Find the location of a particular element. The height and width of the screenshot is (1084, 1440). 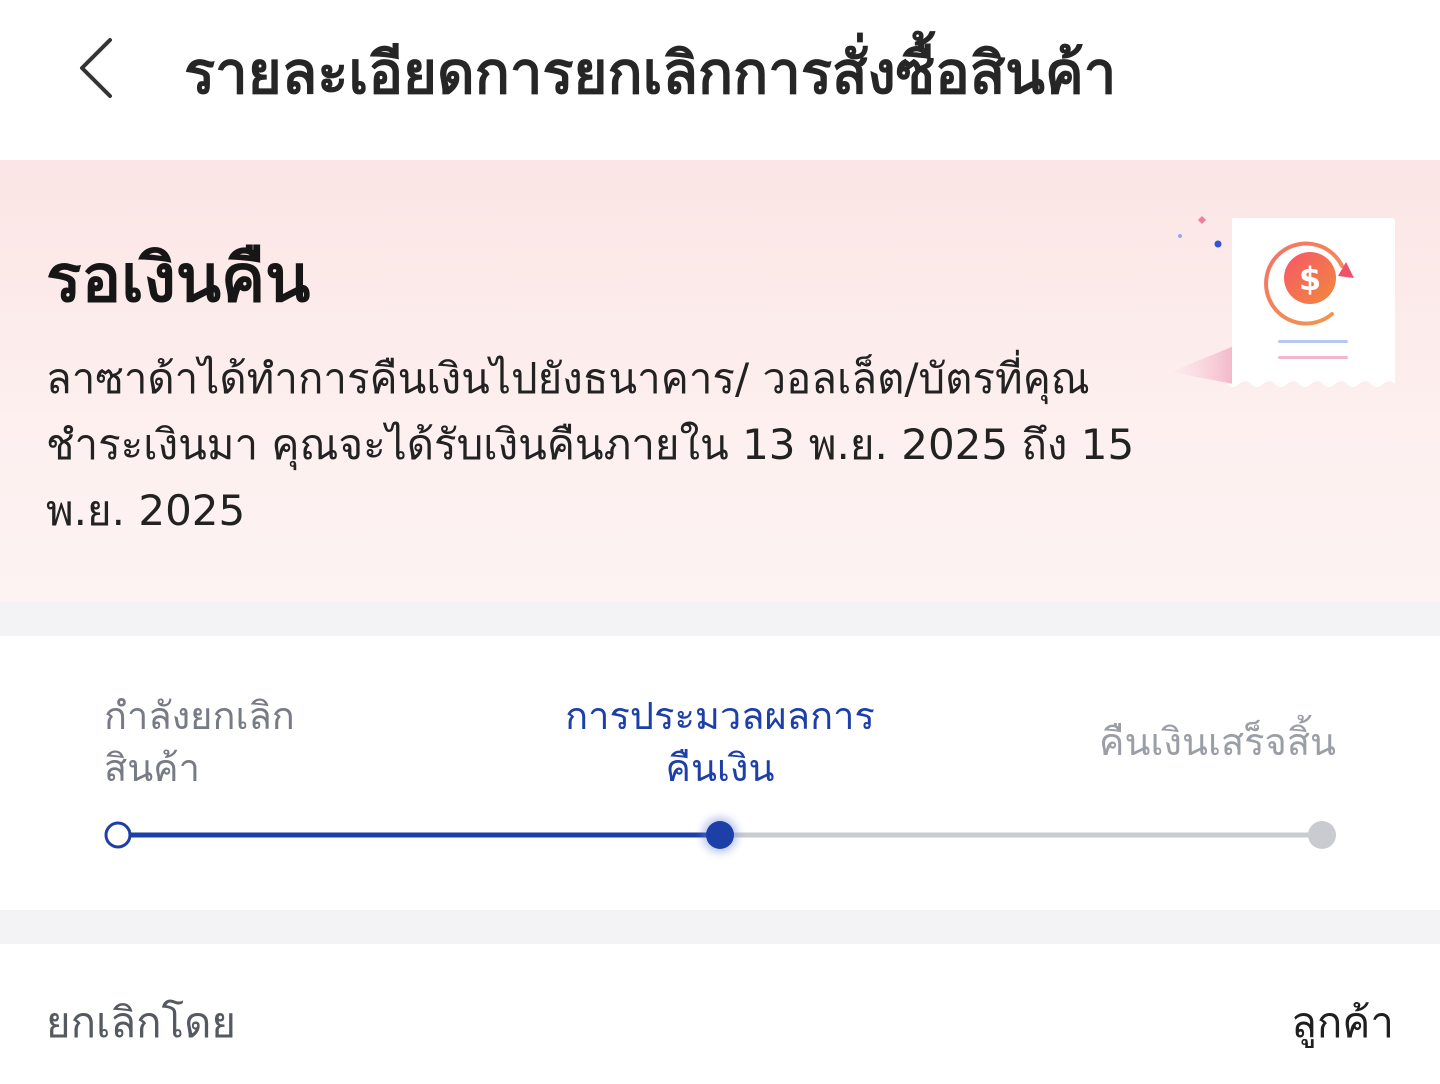

header-bar: รายละเอียดการยกเลิกการสั่งซื้อสินค้า is located at coordinates (720, 80).